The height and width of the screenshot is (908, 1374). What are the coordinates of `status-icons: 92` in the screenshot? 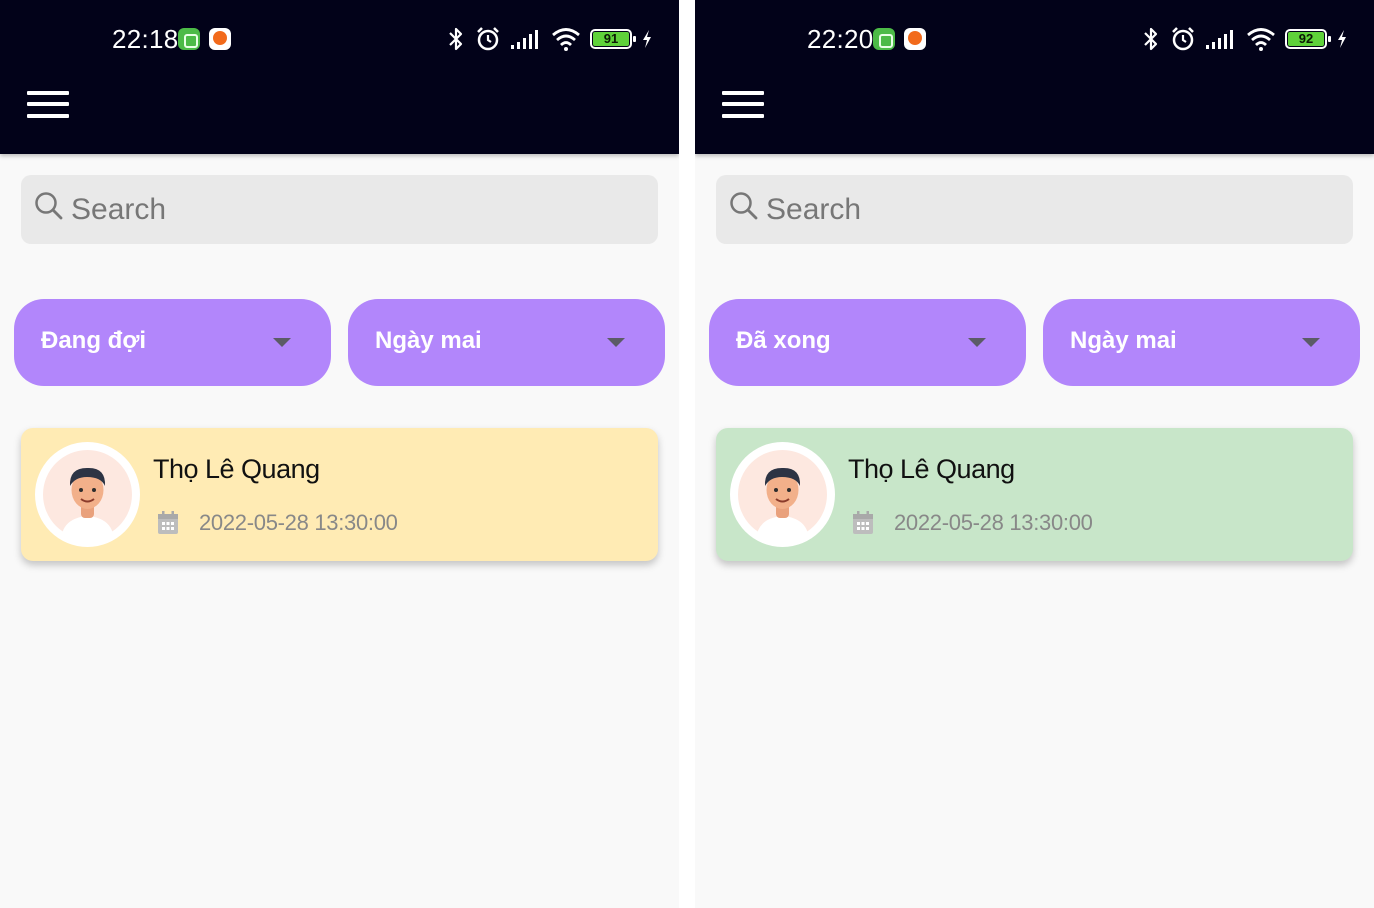 It's located at (1244, 39).